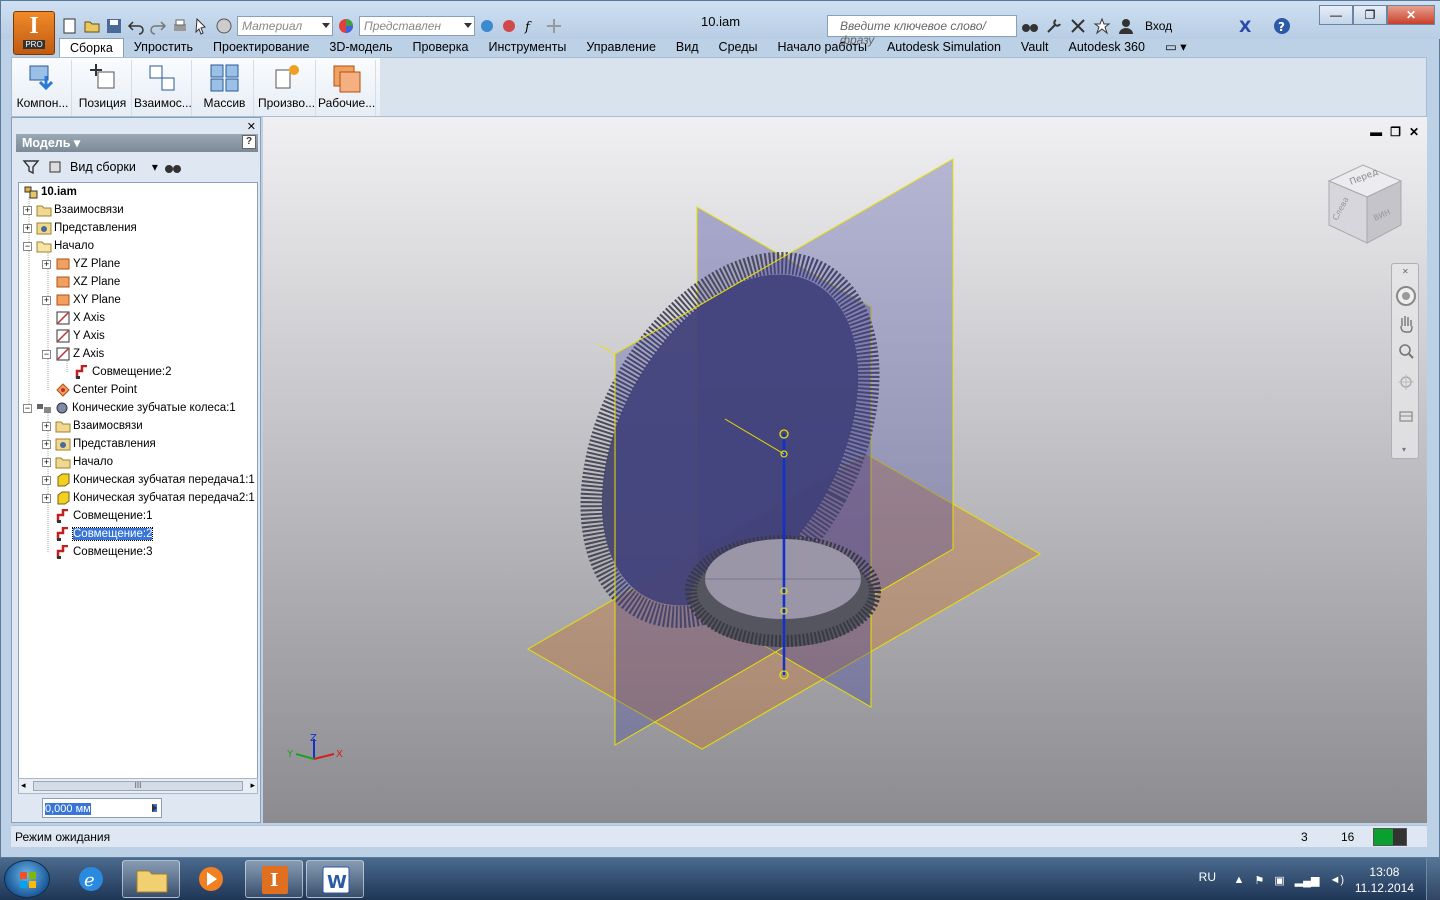  I want to click on pattern-button: Массив, so click(225, 88).